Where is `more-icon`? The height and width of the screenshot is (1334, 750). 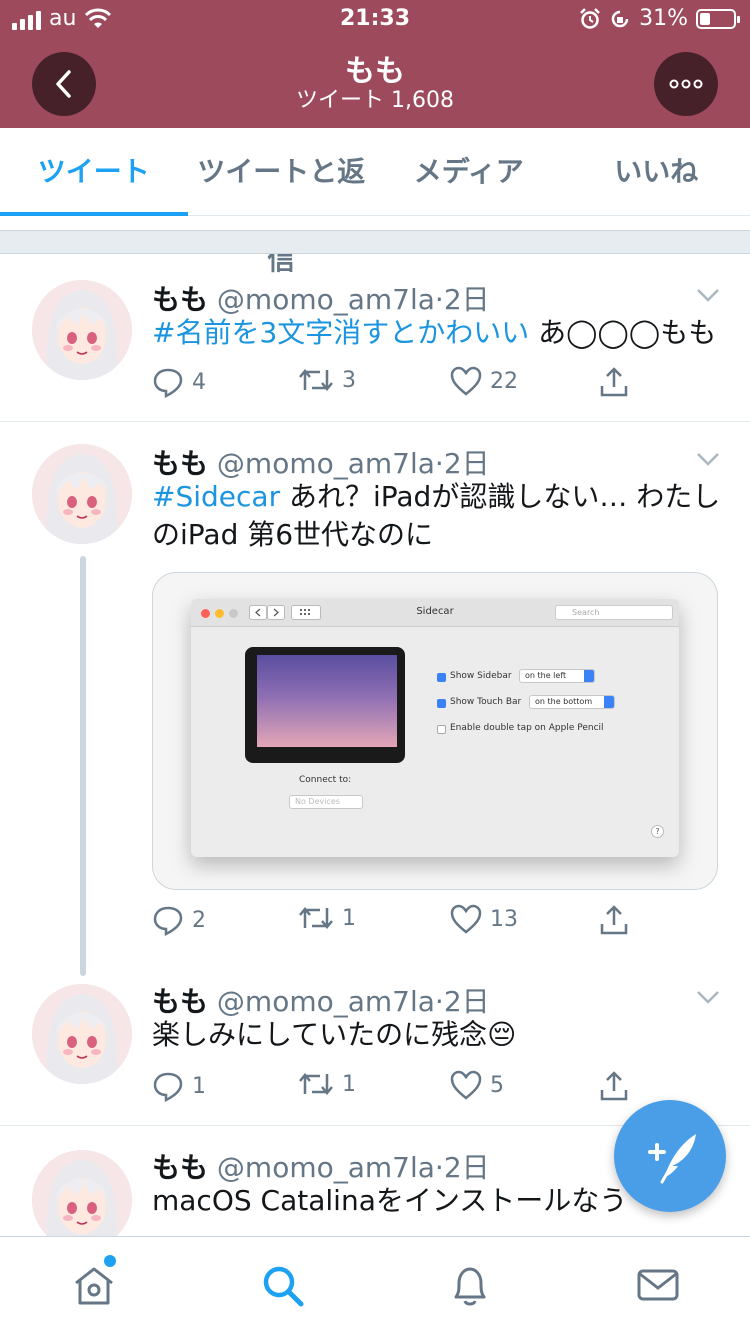 more-icon is located at coordinates (686, 84).